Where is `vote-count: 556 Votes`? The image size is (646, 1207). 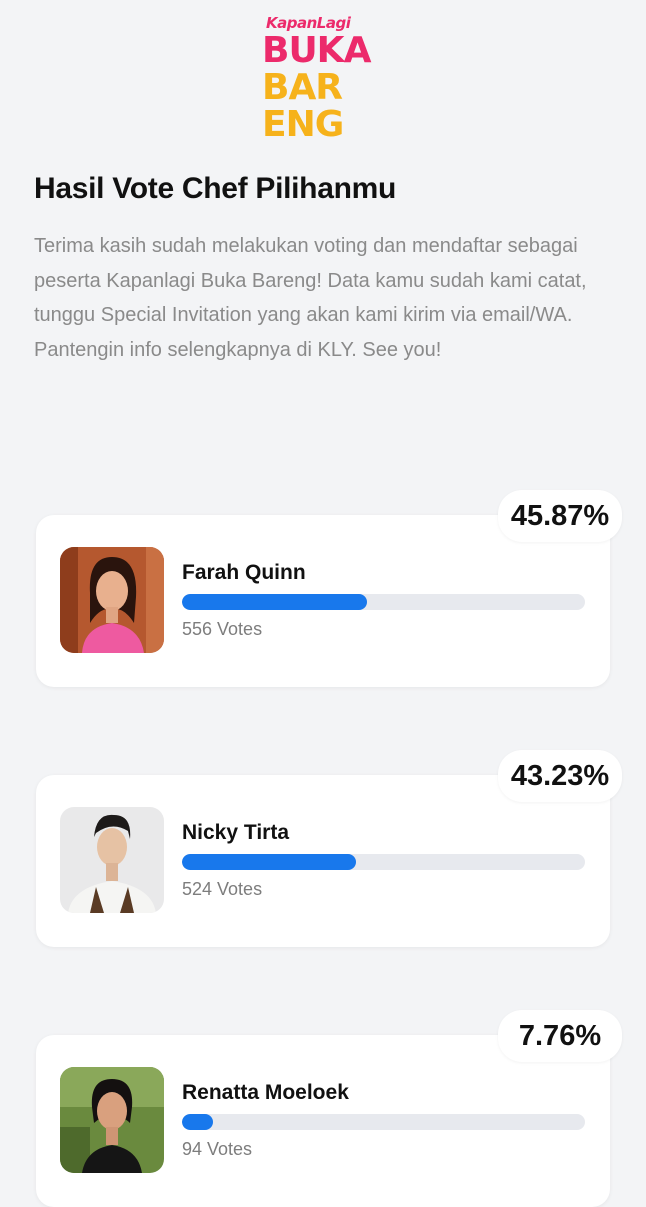
vote-count: 556 Votes is located at coordinates (222, 629).